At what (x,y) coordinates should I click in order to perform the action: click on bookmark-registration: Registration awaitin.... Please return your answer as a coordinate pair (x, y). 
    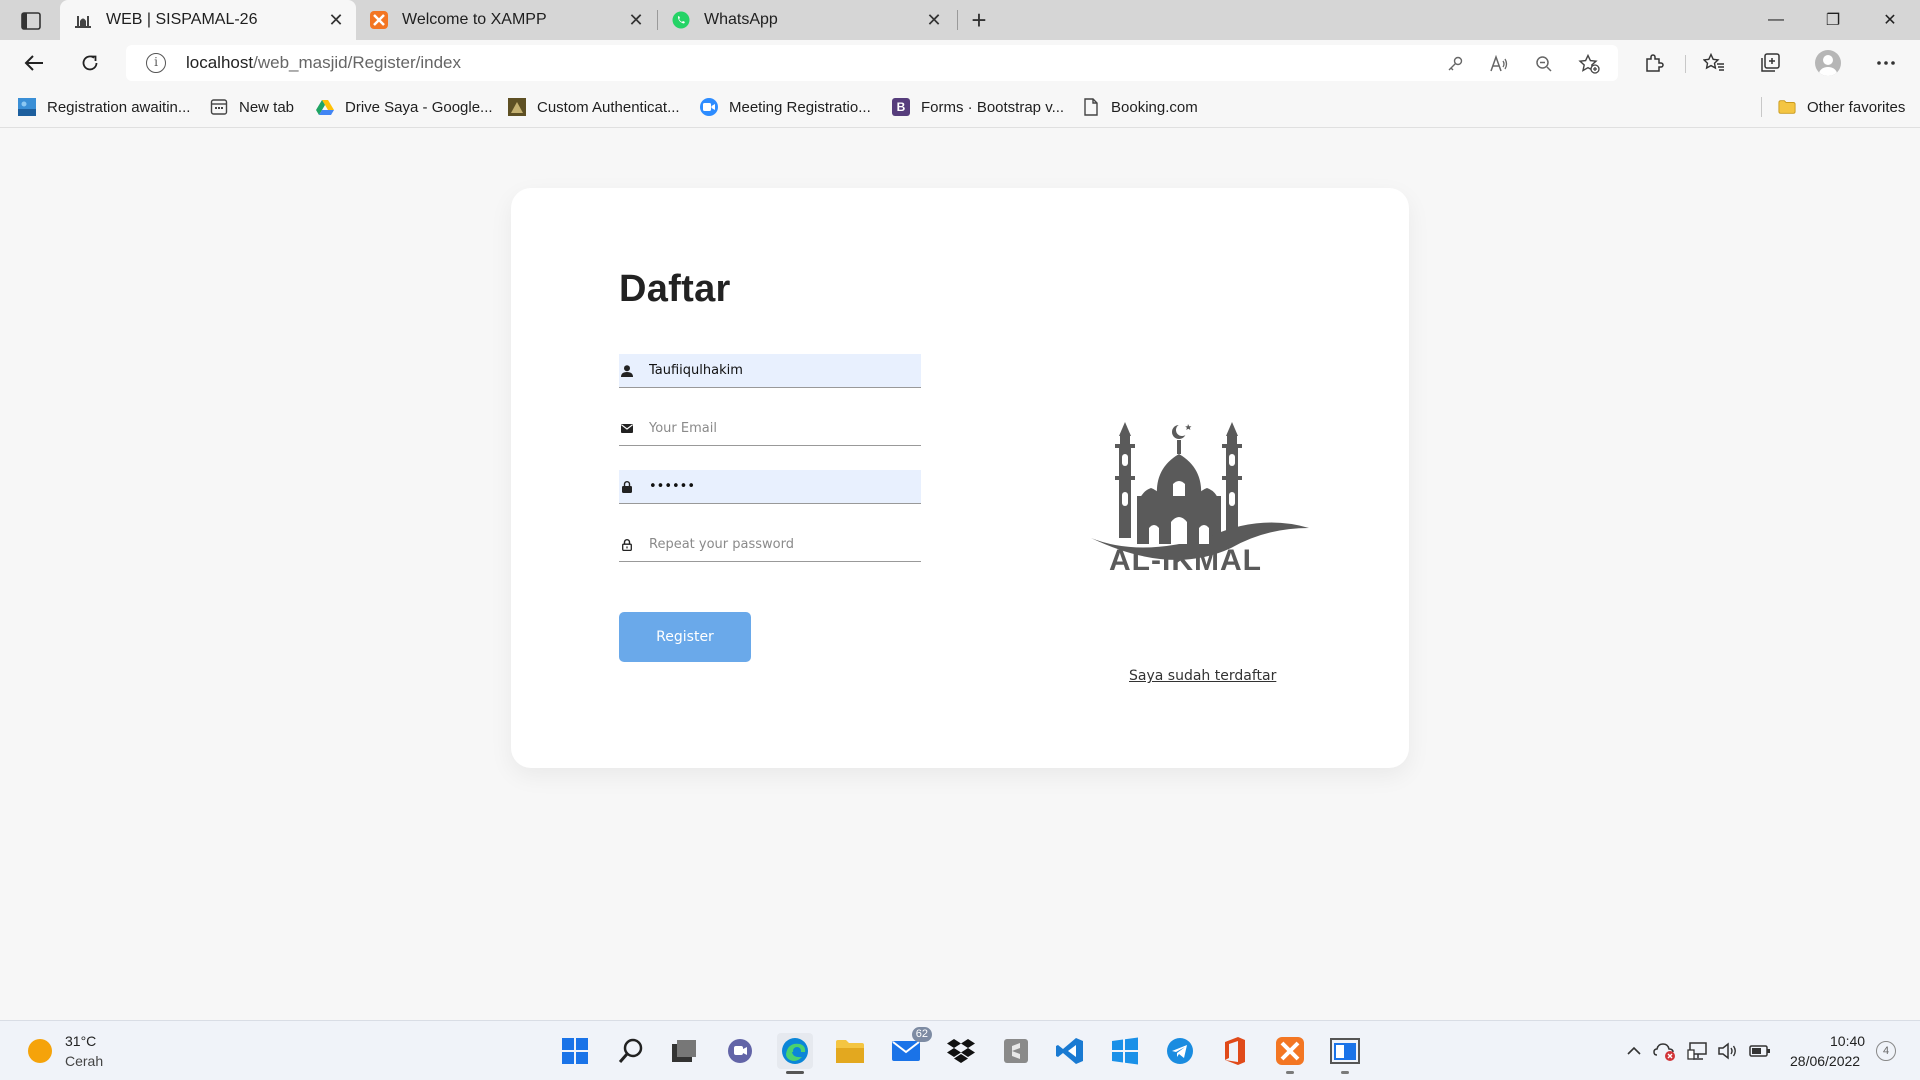
    Looking at the image, I should click on (104, 107).